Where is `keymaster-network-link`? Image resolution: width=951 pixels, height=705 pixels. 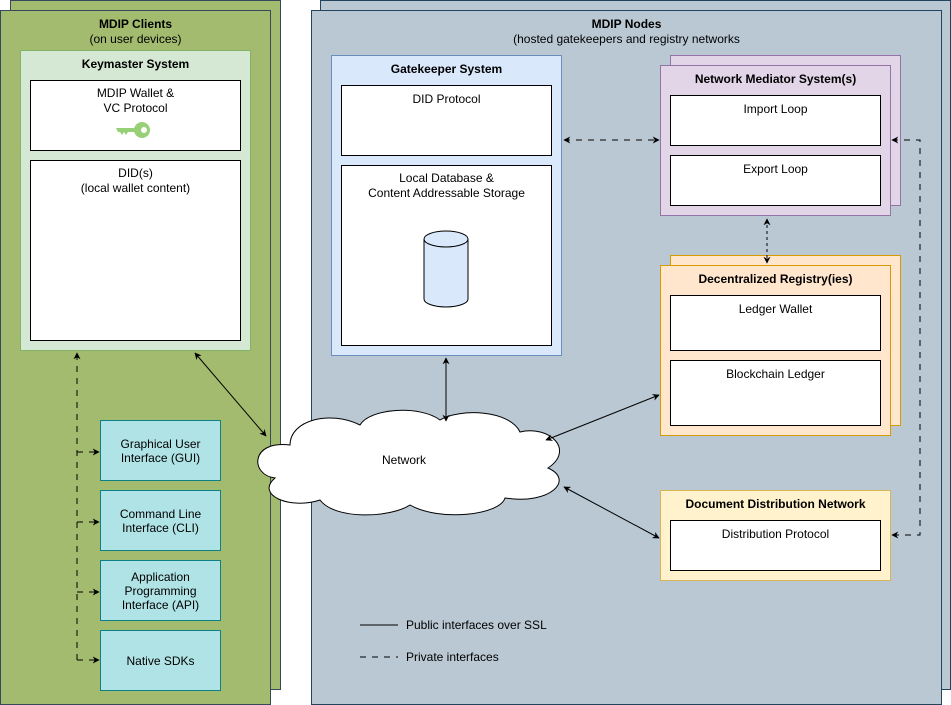
keymaster-network-link is located at coordinates (230, 394).